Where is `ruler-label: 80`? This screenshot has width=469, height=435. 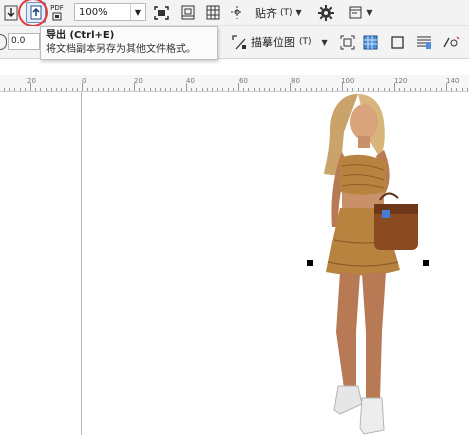
ruler-label: 80 is located at coordinates (295, 81).